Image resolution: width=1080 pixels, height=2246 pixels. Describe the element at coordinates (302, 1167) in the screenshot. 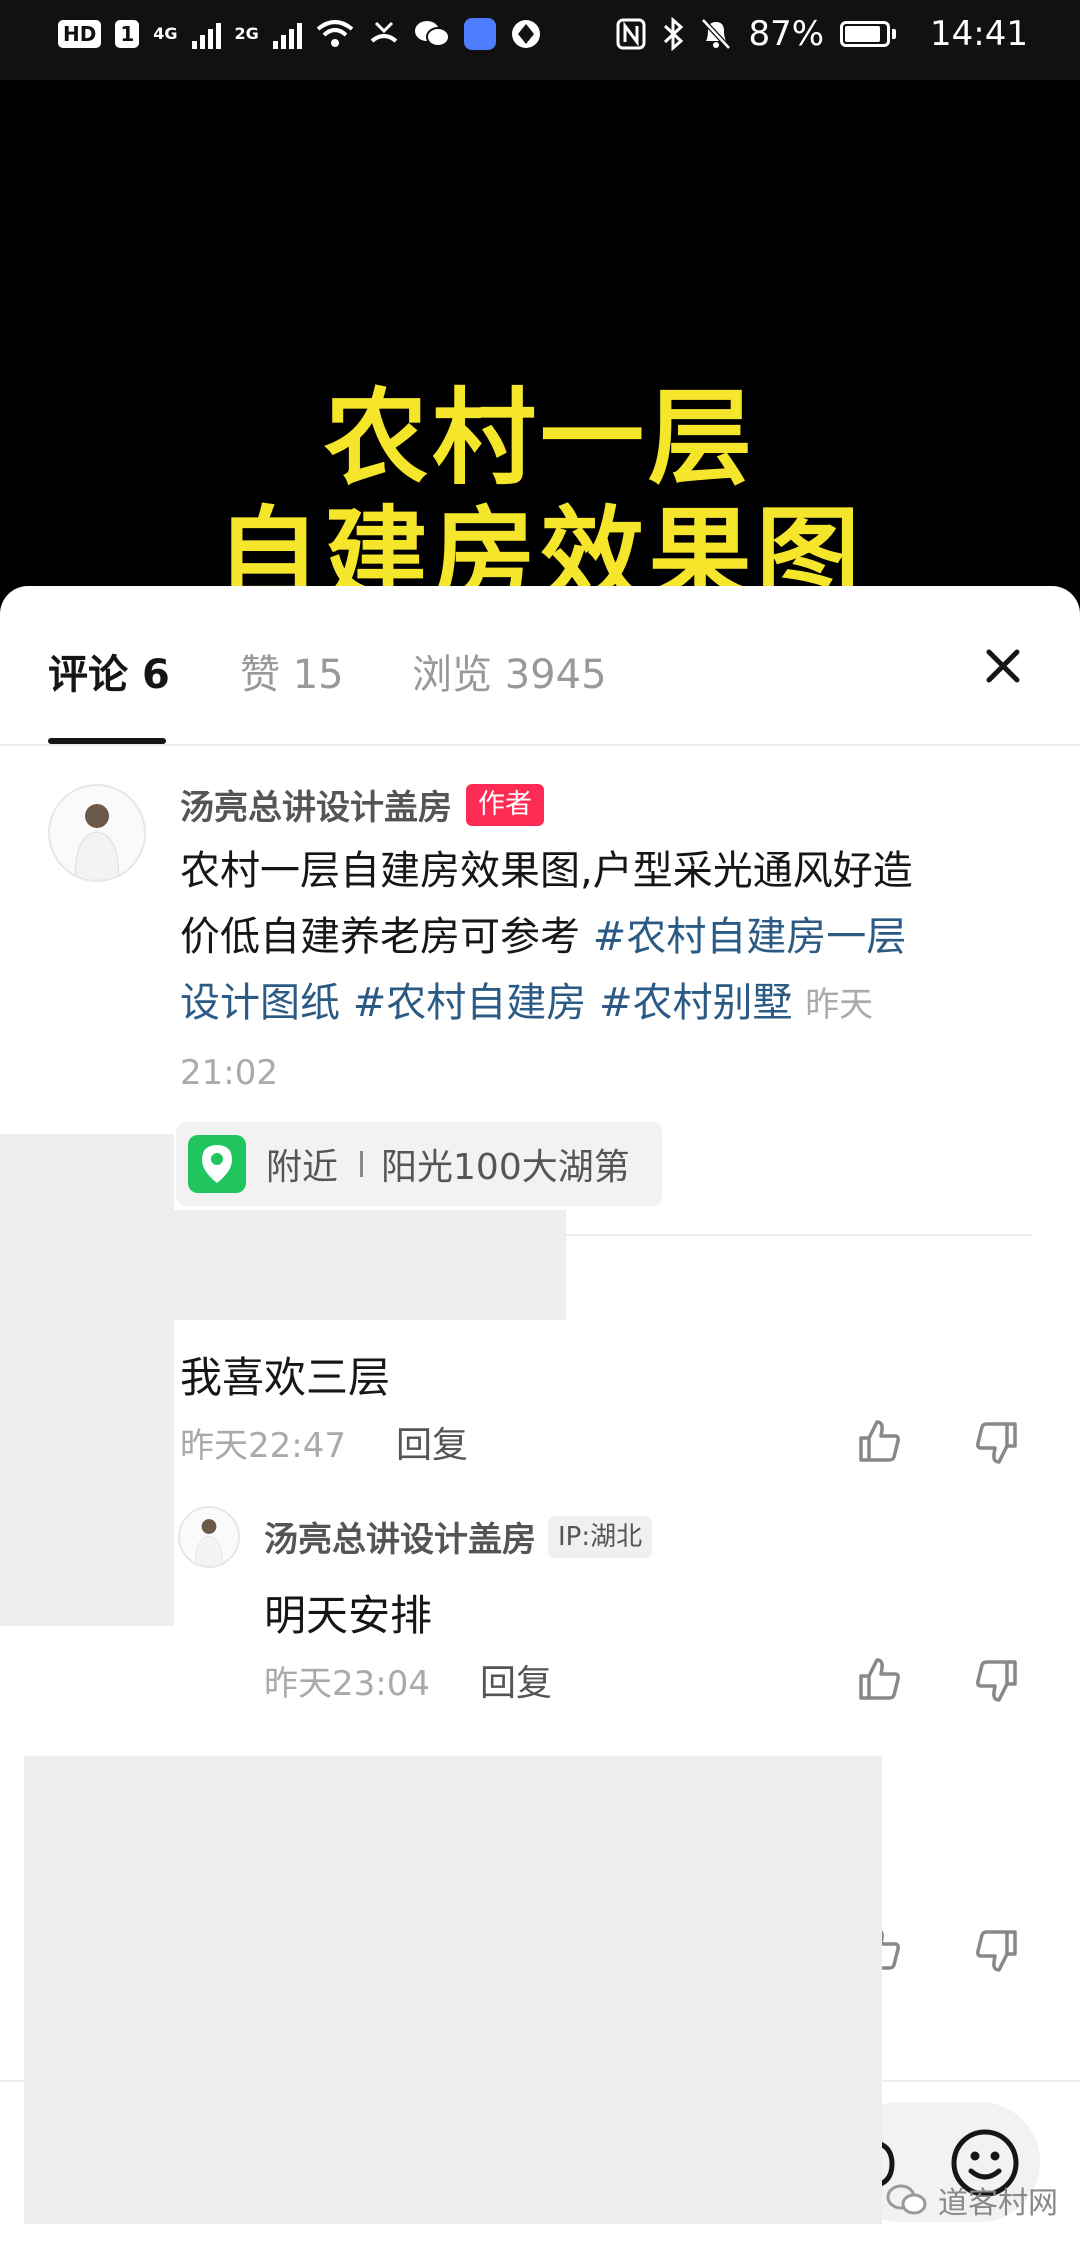

I see `location-prefix: 附近` at that location.